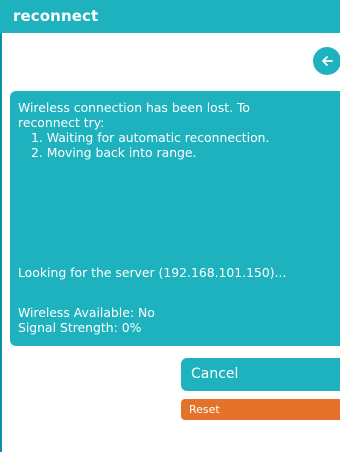 The width and height of the screenshot is (340, 452). Describe the element at coordinates (1, 226) in the screenshot. I see `window-left-border` at that location.